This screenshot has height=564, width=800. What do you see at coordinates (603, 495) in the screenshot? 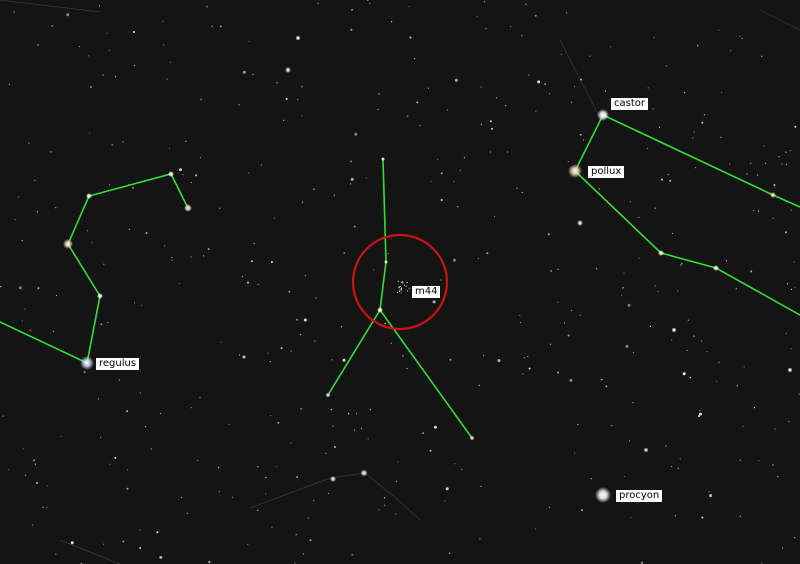
I see `procyon-star` at bounding box center [603, 495].